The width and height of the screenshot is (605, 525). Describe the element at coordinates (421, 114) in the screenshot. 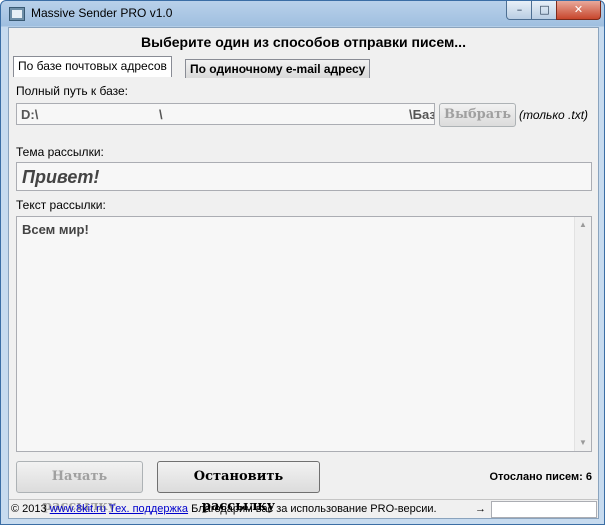

I see `db-path-folder: \Базы` at that location.